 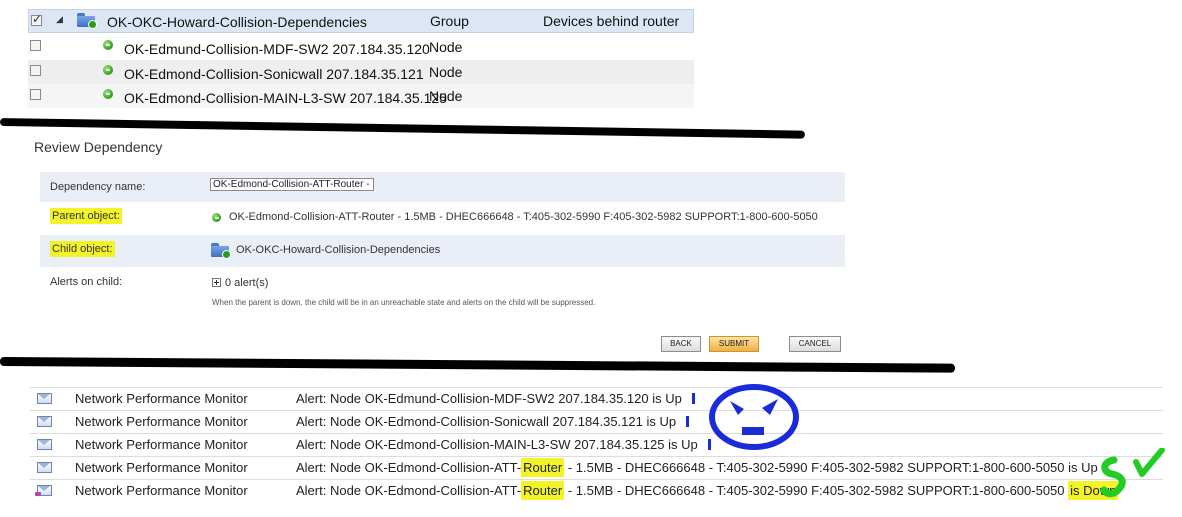 What do you see at coordinates (754, 417) in the screenshot?
I see `angry-face-annotation-icon` at bounding box center [754, 417].